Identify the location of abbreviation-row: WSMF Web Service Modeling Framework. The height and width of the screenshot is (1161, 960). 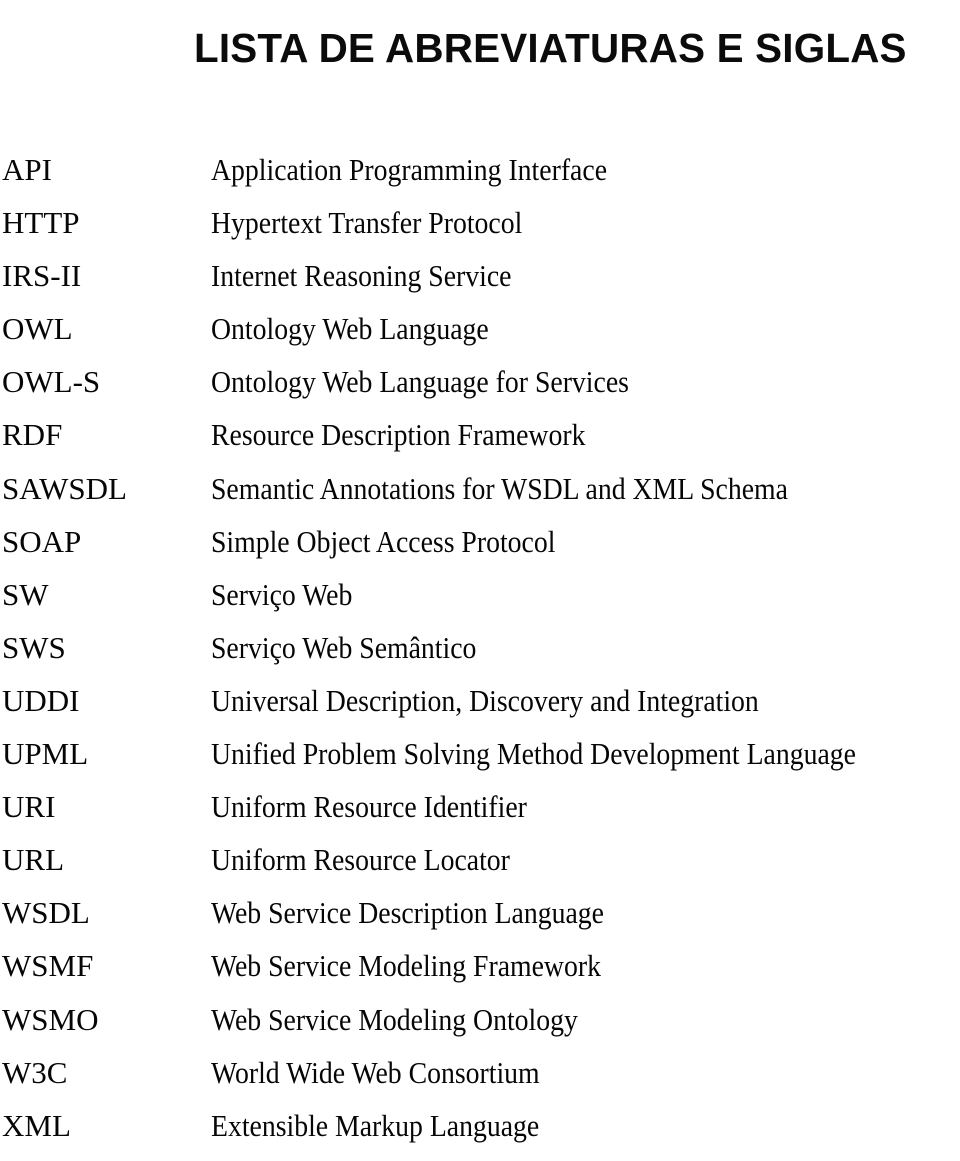
(480, 974).